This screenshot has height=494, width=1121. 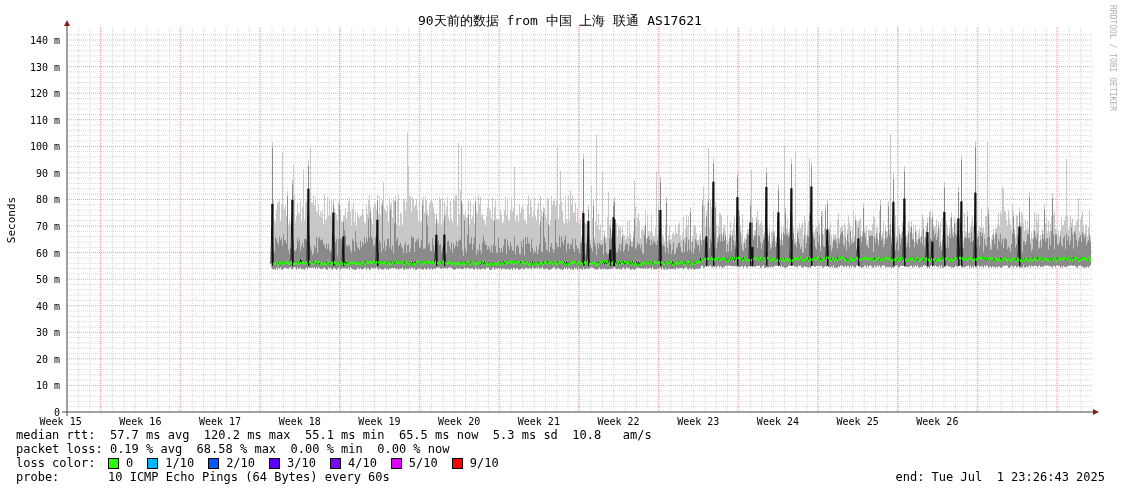 What do you see at coordinates (47, 359) in the screenshot?
I see `y-tick-label: 20 m` at bounding box center [47, 359].